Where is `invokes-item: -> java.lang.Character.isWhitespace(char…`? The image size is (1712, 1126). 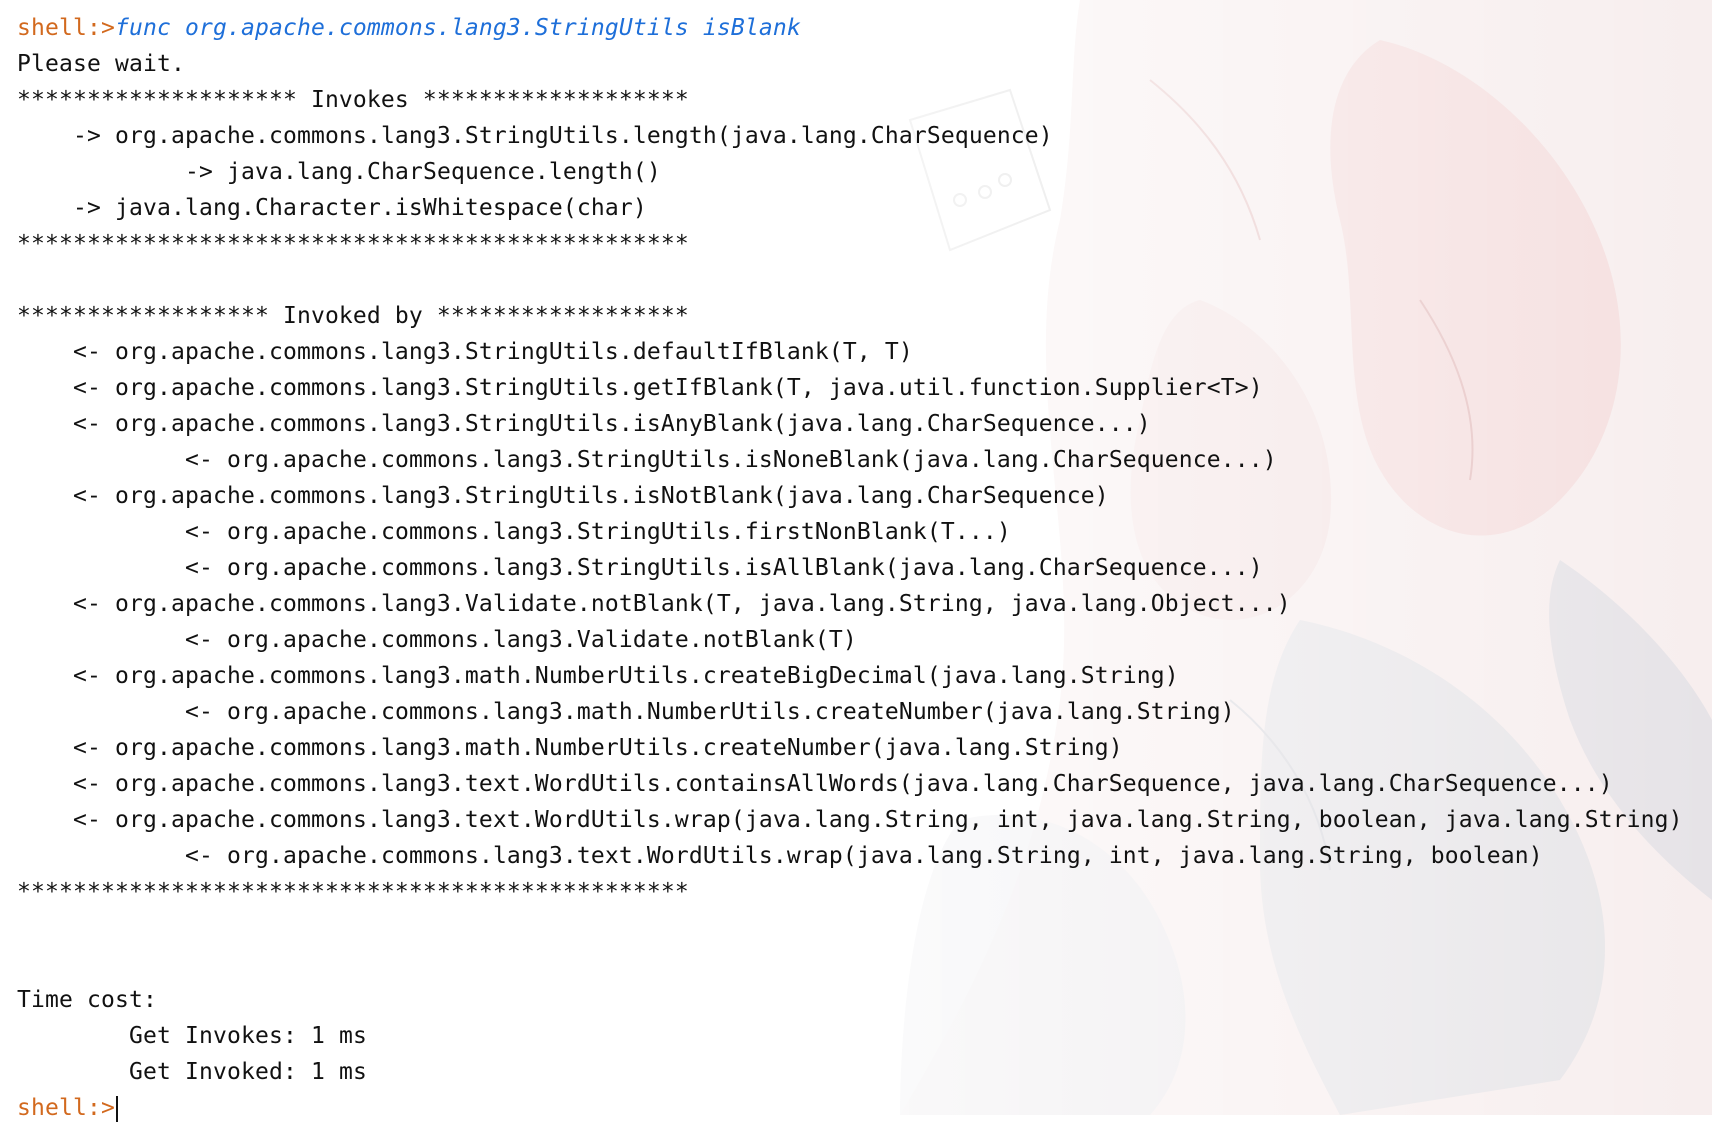
invokes-item: -> java.lang.Character.isWhitespace(char… is located at coordinates (360, 208).